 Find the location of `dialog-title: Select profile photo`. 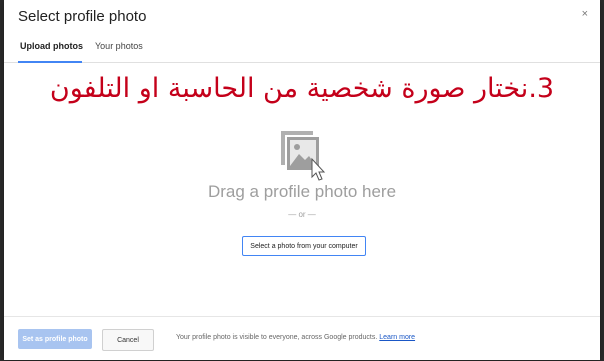

dialog-title: Select profile photo is located at coordinates (82, 16).